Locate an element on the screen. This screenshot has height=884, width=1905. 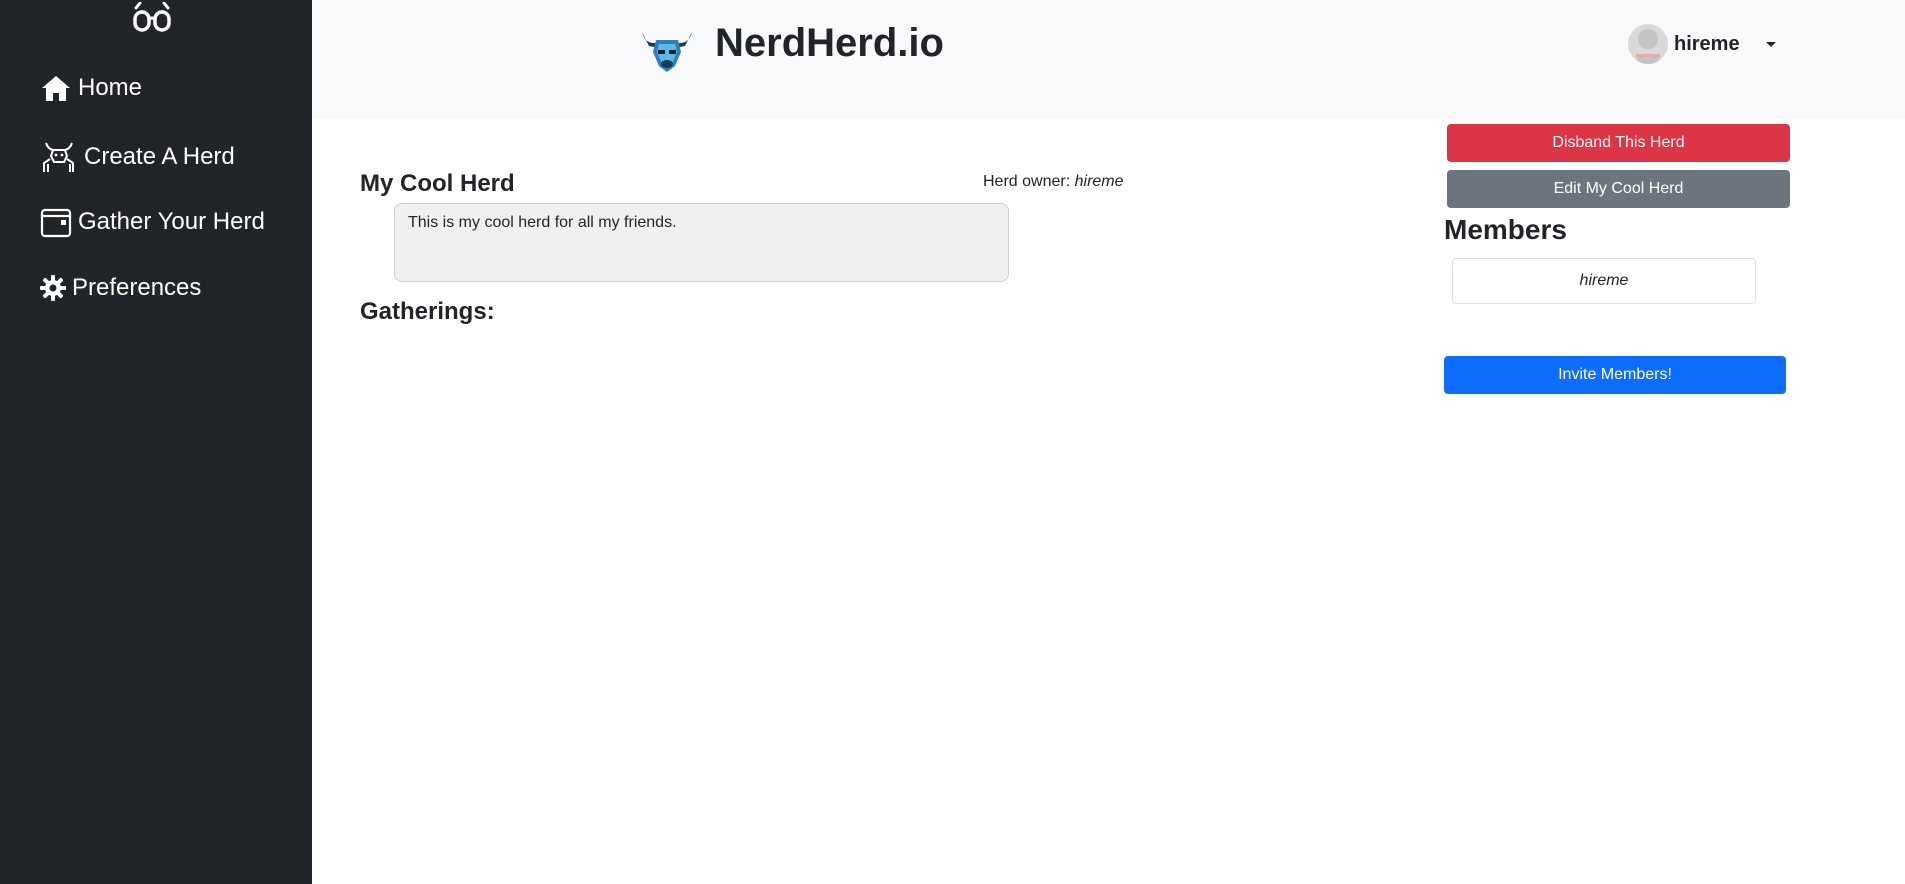
user-menu: hireme is located at coordinates (1702, 44).